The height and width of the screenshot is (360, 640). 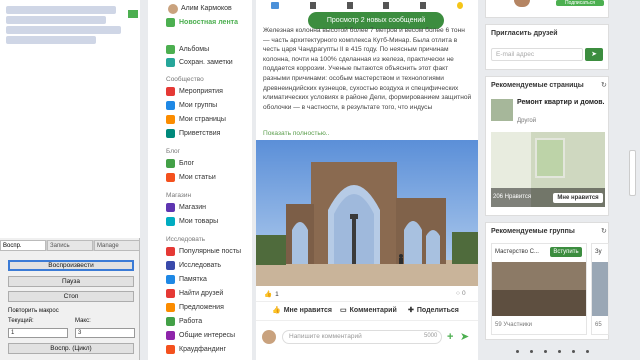 What do you see at coordinates (170, 293) in the screenshot?
I see `user-search-icon` at bounding box center [170, 293].